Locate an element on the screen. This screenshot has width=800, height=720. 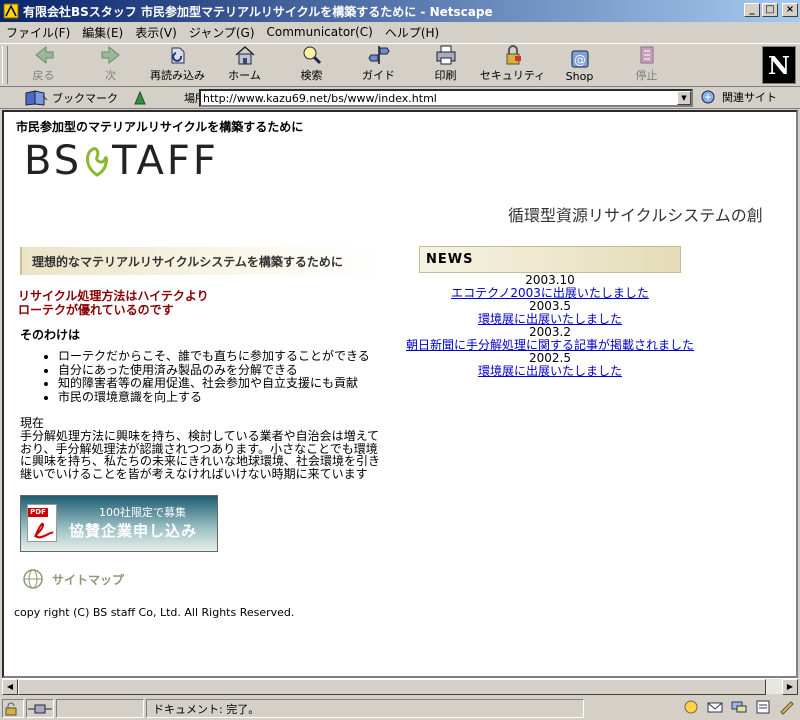
stop-label: 停止 is located at coordinates (646, 75).